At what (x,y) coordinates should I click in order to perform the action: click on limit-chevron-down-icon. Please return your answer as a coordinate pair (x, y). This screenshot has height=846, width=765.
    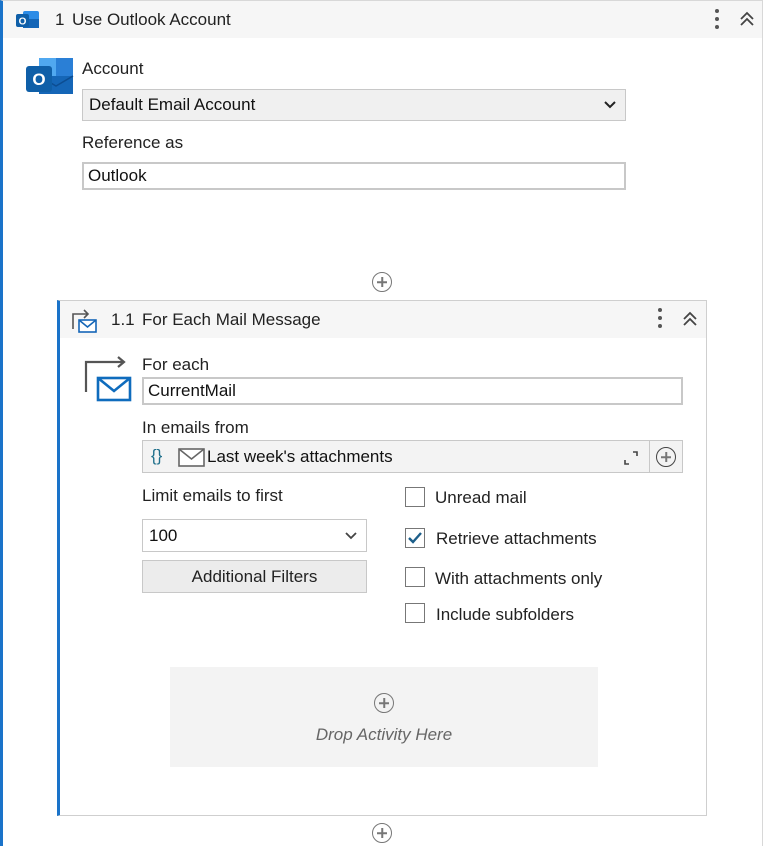
    Looking at the image, I should click on (351, 535).